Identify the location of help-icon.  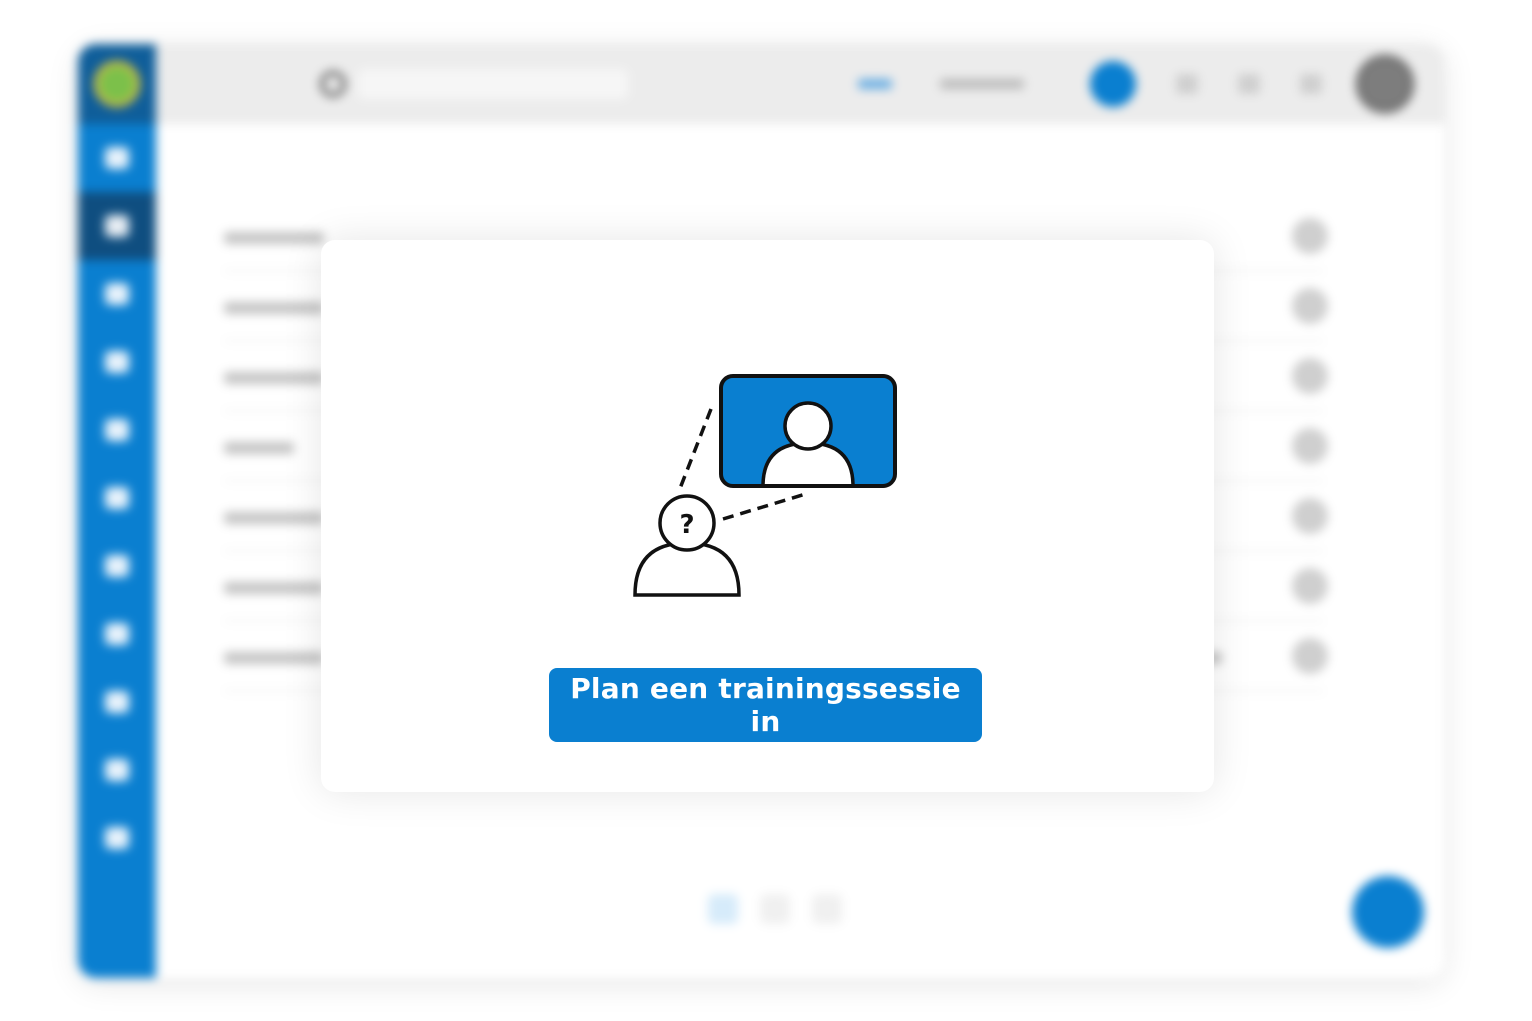
(117, 634).